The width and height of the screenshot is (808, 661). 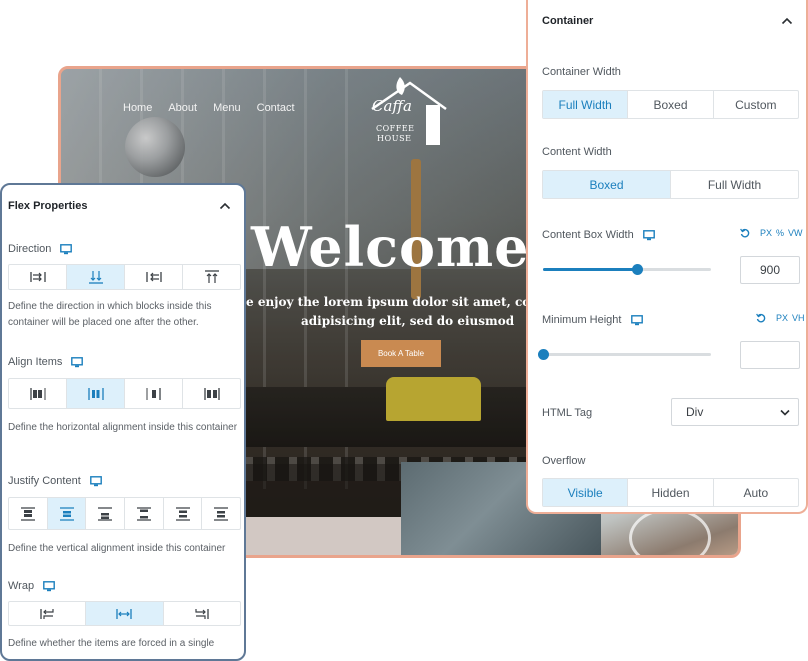 I want to click on justify-content-control, so click(x=124, y=513).